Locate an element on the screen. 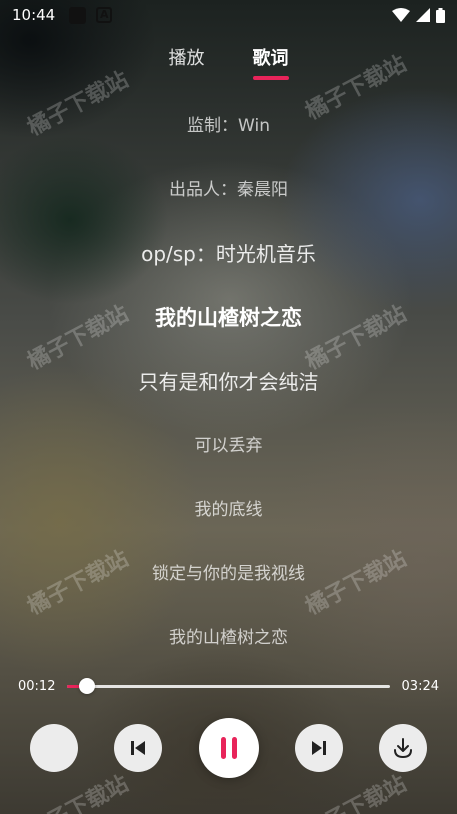 The width and height of the screenshot is (457, 814). notification-a-icon: A is located at coordinates (104, 15).